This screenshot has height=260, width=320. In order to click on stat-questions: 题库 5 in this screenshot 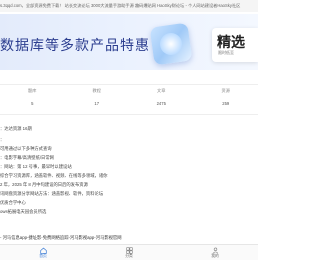, I will do `click(32, 98)`.